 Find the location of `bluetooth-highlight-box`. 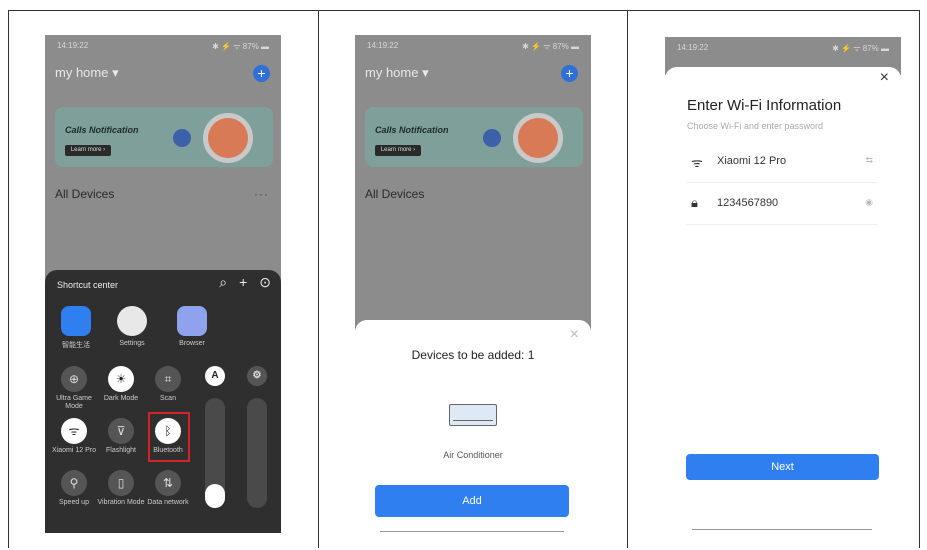

bluetooth-highlight-box is located at coordinates (169, 437).